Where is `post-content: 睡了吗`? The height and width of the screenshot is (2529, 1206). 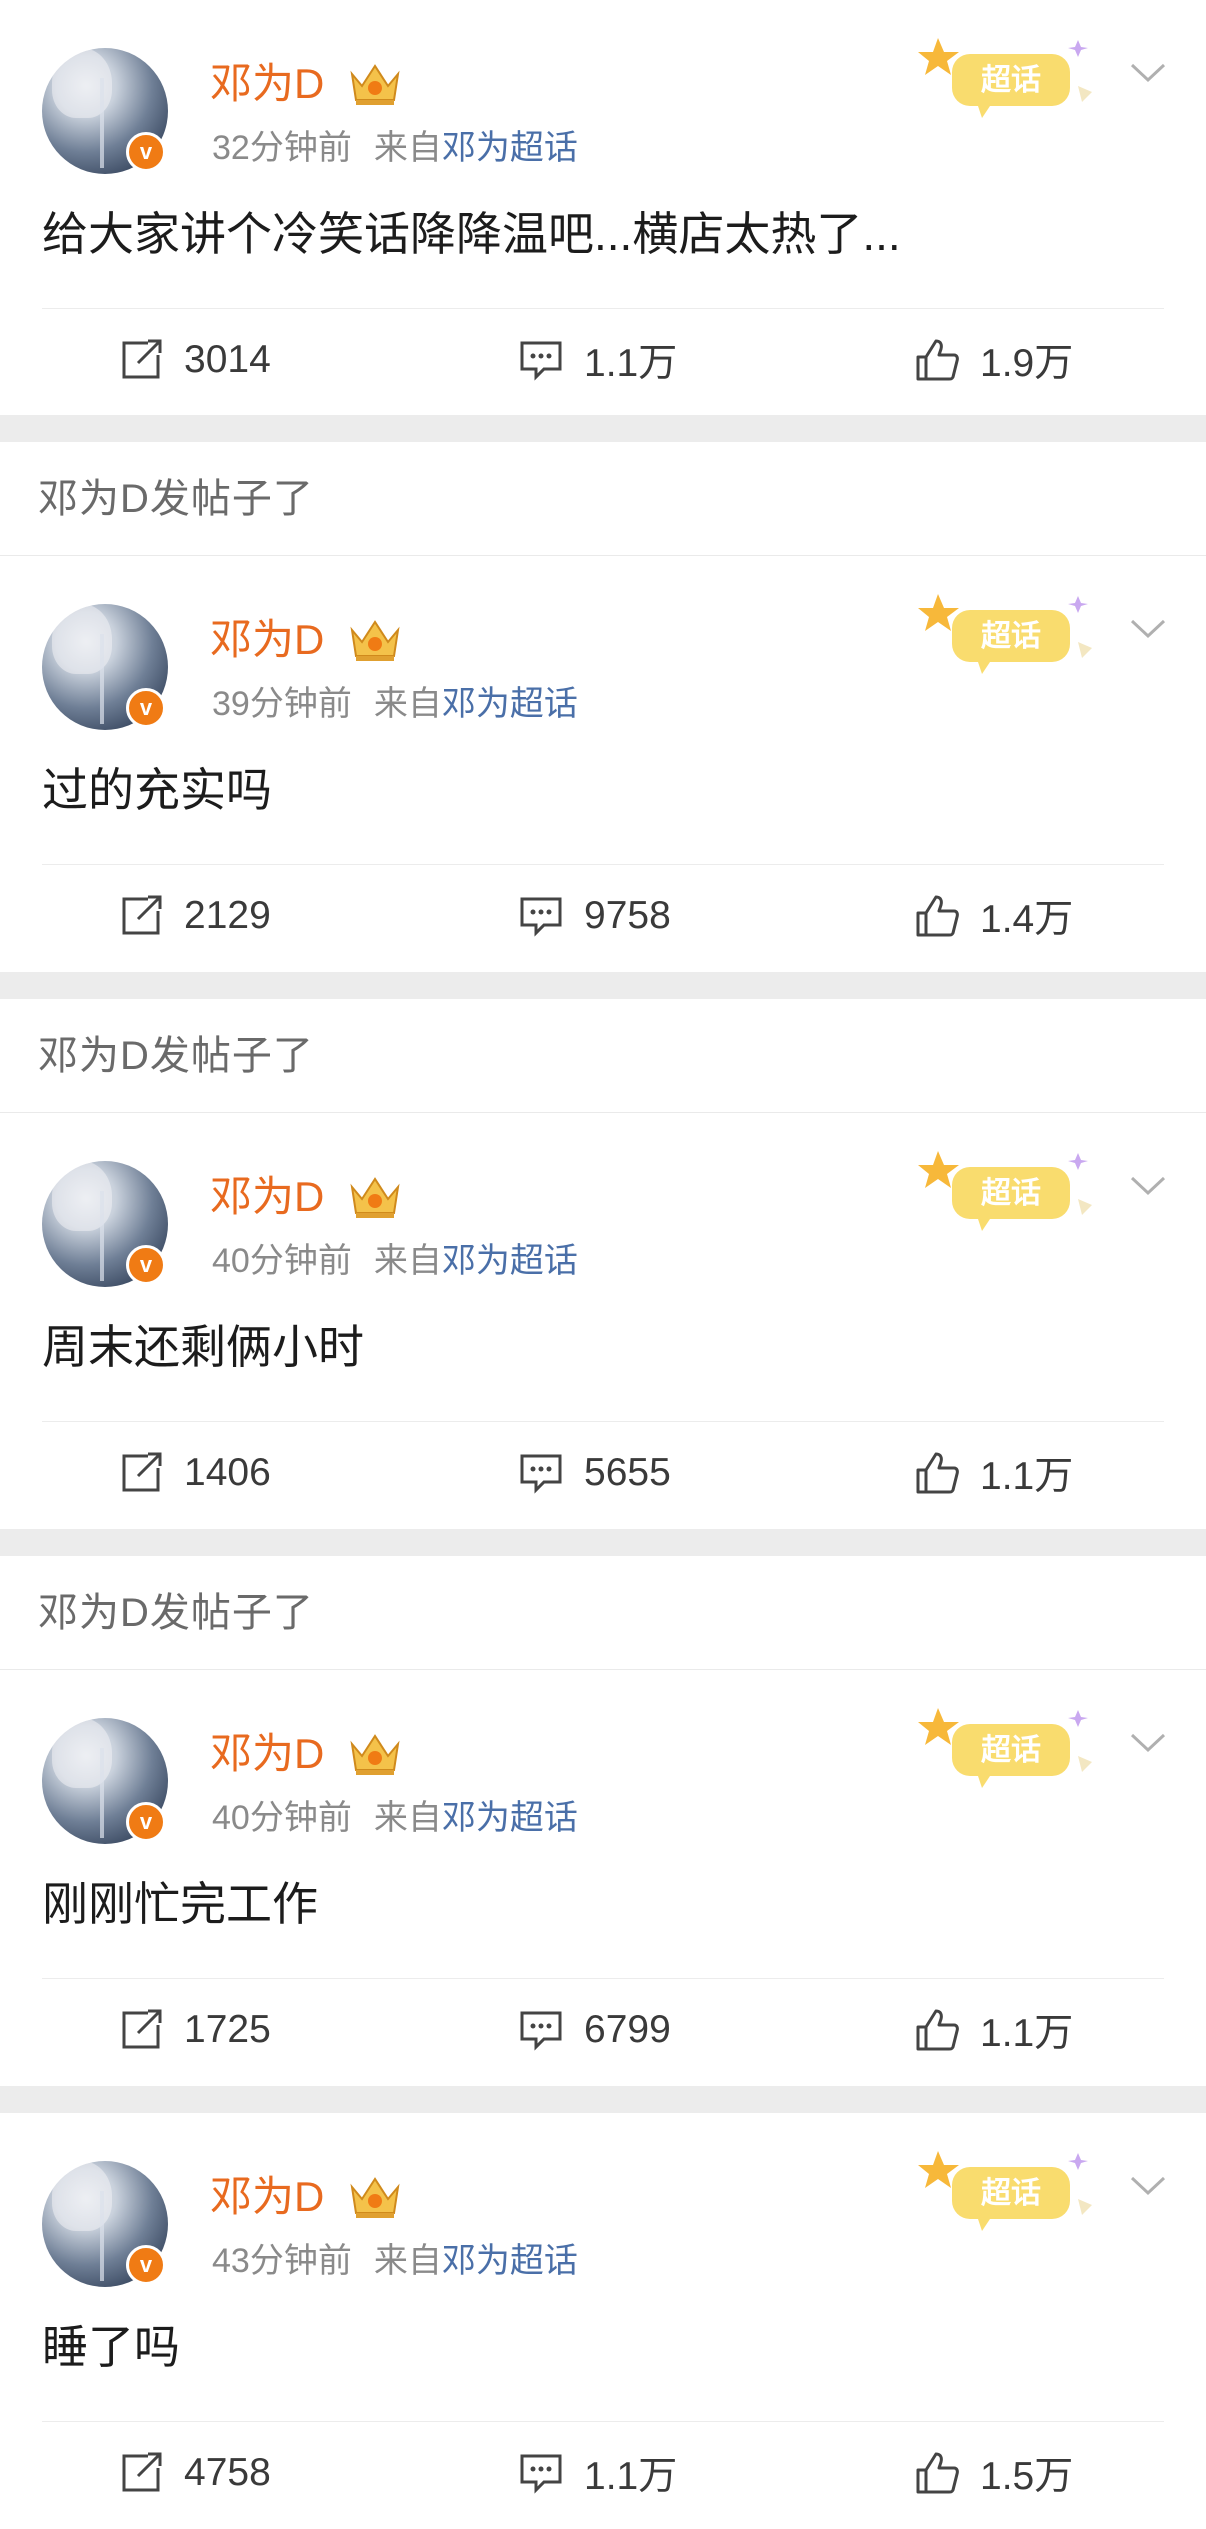 post-content: 睡了吗 is located at coordinates (111, 2347).